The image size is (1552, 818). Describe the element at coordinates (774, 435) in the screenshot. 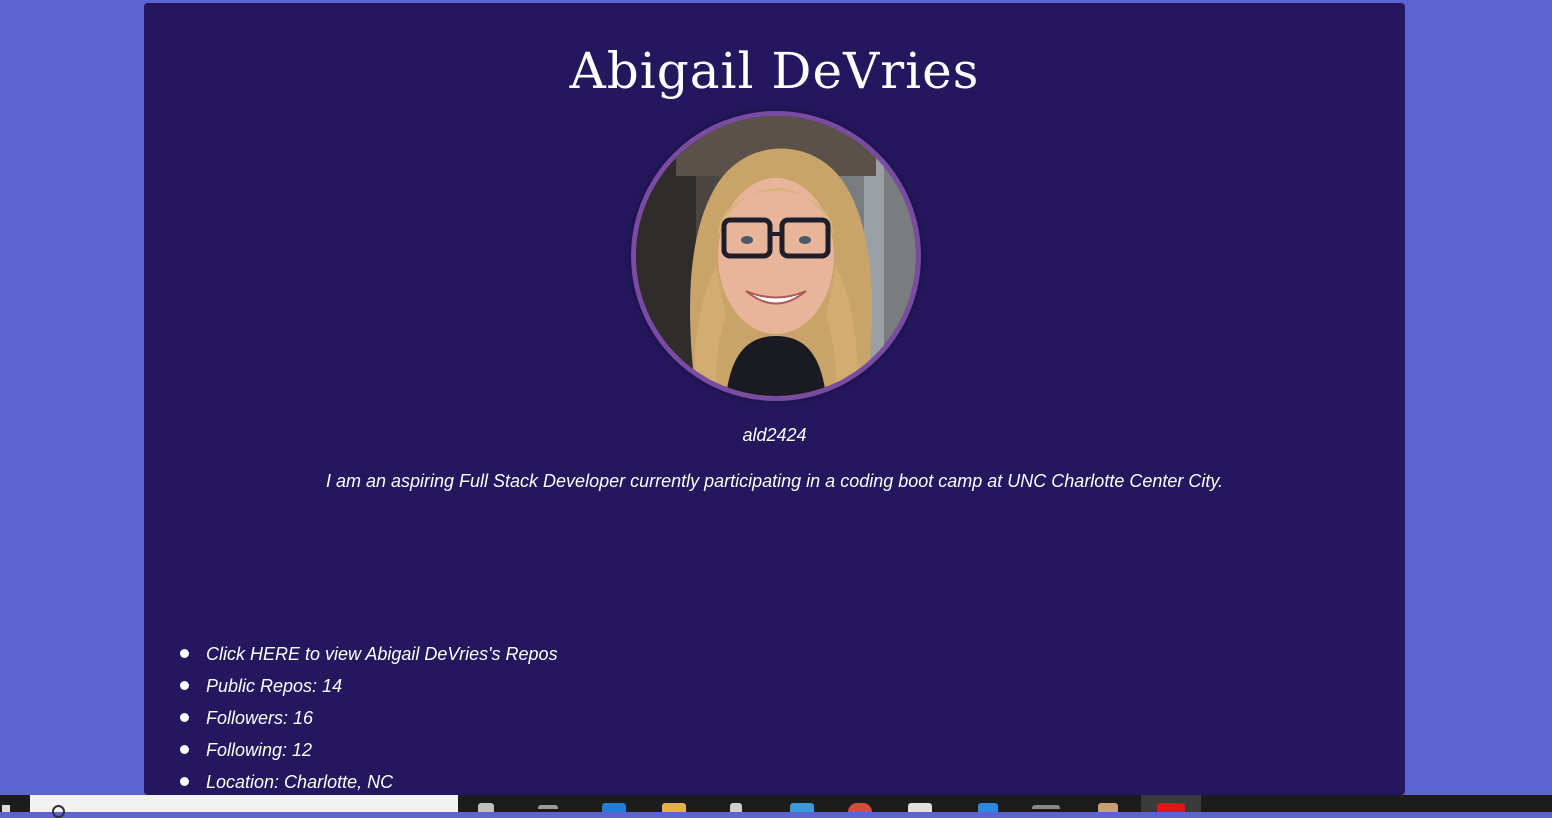

I see `profile-username: ald2424` at that location.